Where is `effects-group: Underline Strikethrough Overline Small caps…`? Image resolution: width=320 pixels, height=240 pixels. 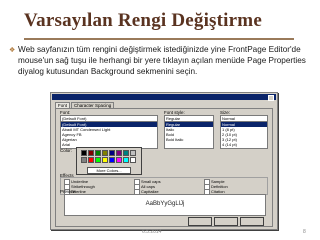
effects-group: Underline Strikethrough Overline Small caps… is located at coordinates (164, 186).